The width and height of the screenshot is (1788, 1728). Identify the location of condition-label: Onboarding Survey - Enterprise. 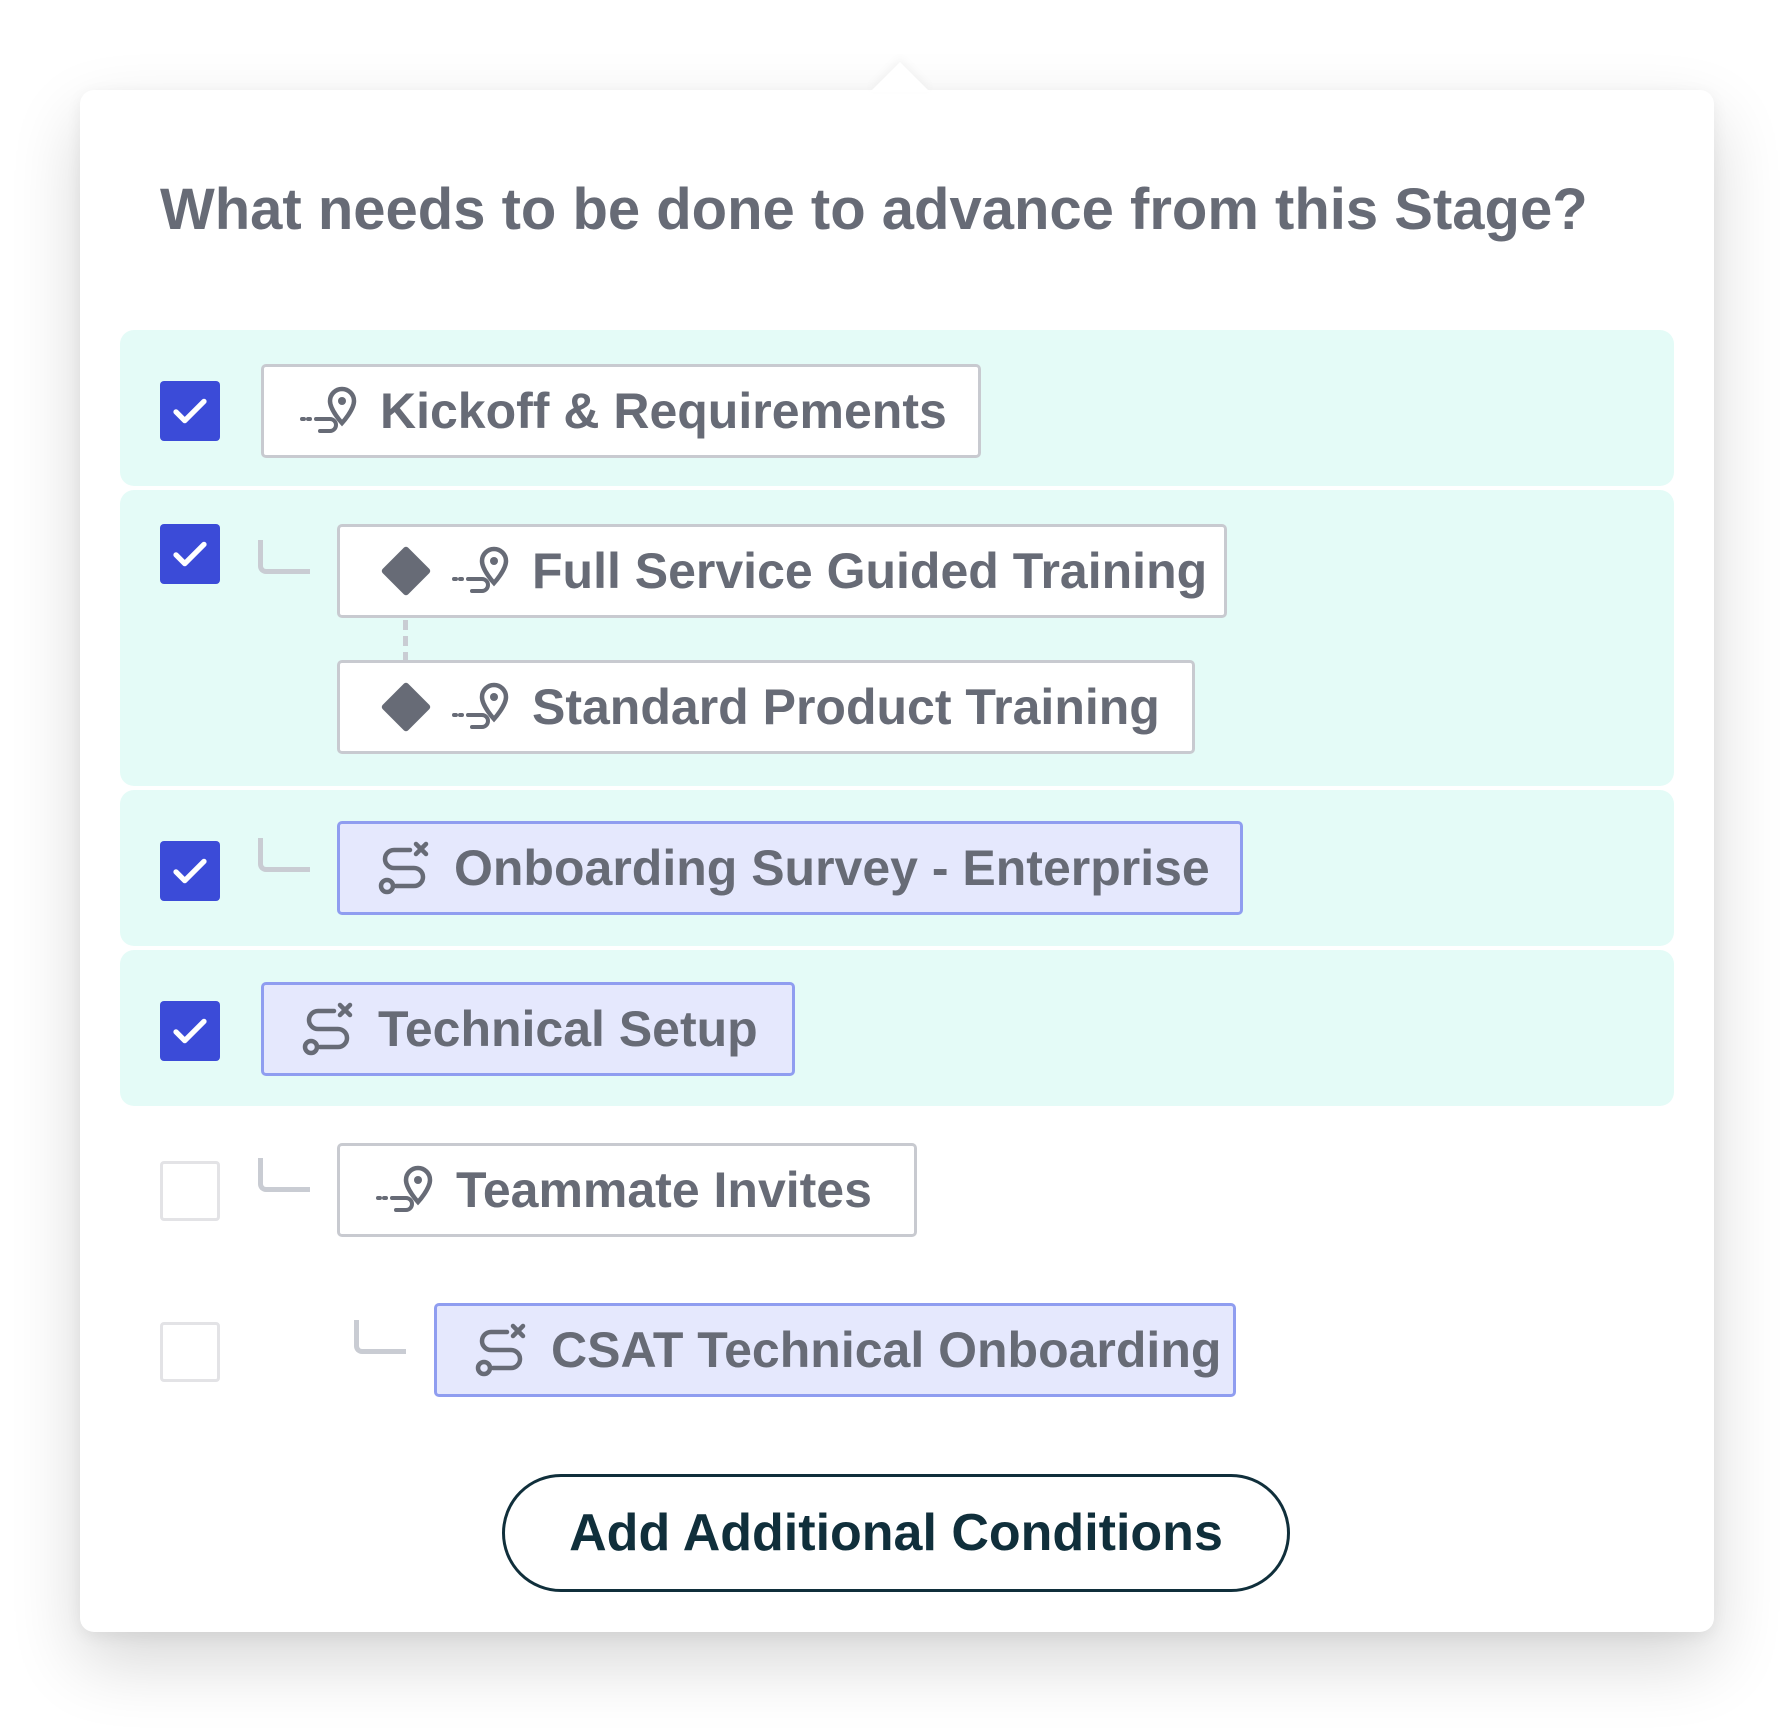
(832, 868).